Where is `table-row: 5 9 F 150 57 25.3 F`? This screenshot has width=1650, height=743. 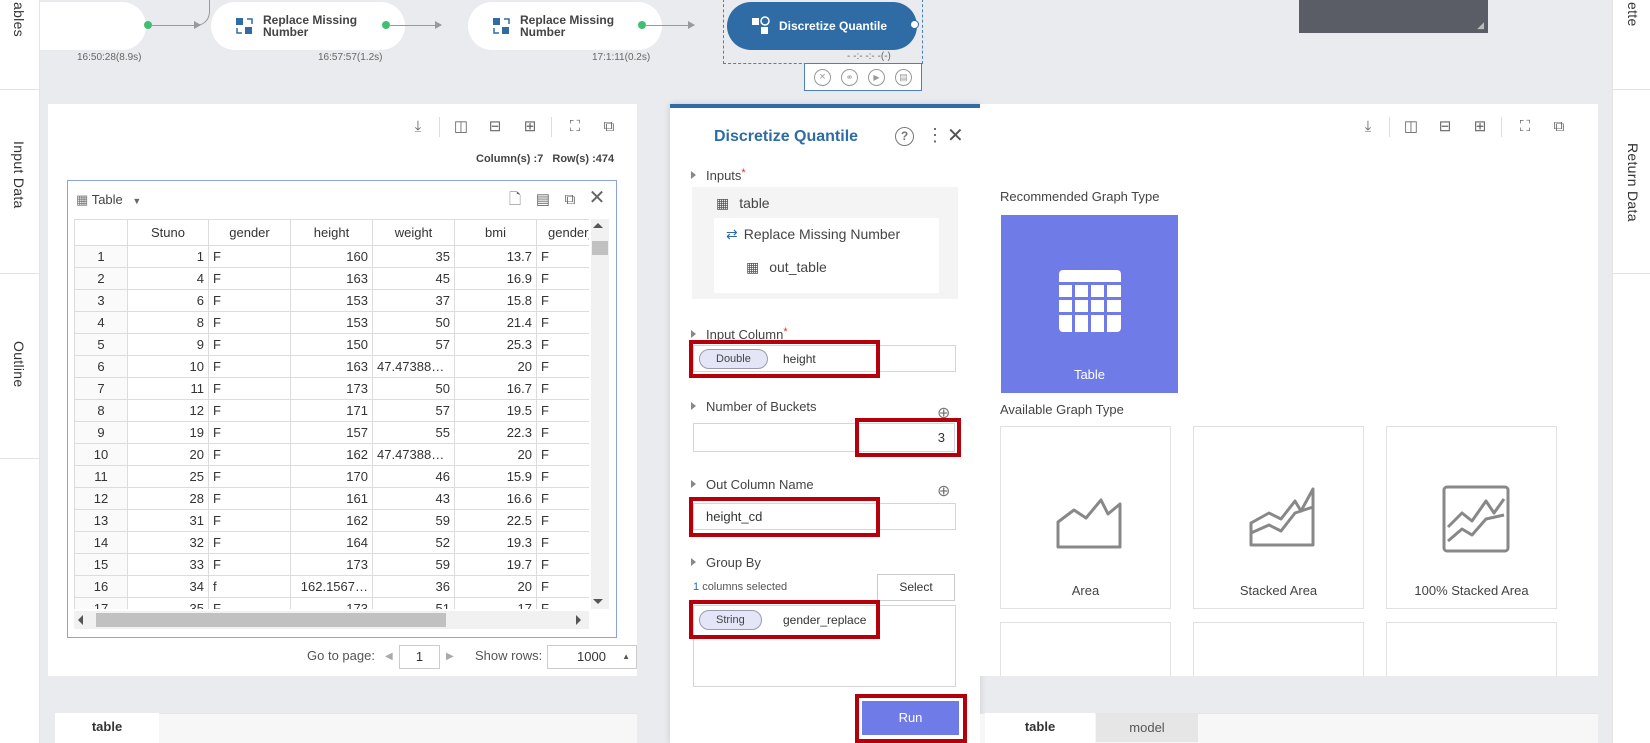 table-row: 5 9 F 150 57 25.3 F is located at coordinates (331, 344).